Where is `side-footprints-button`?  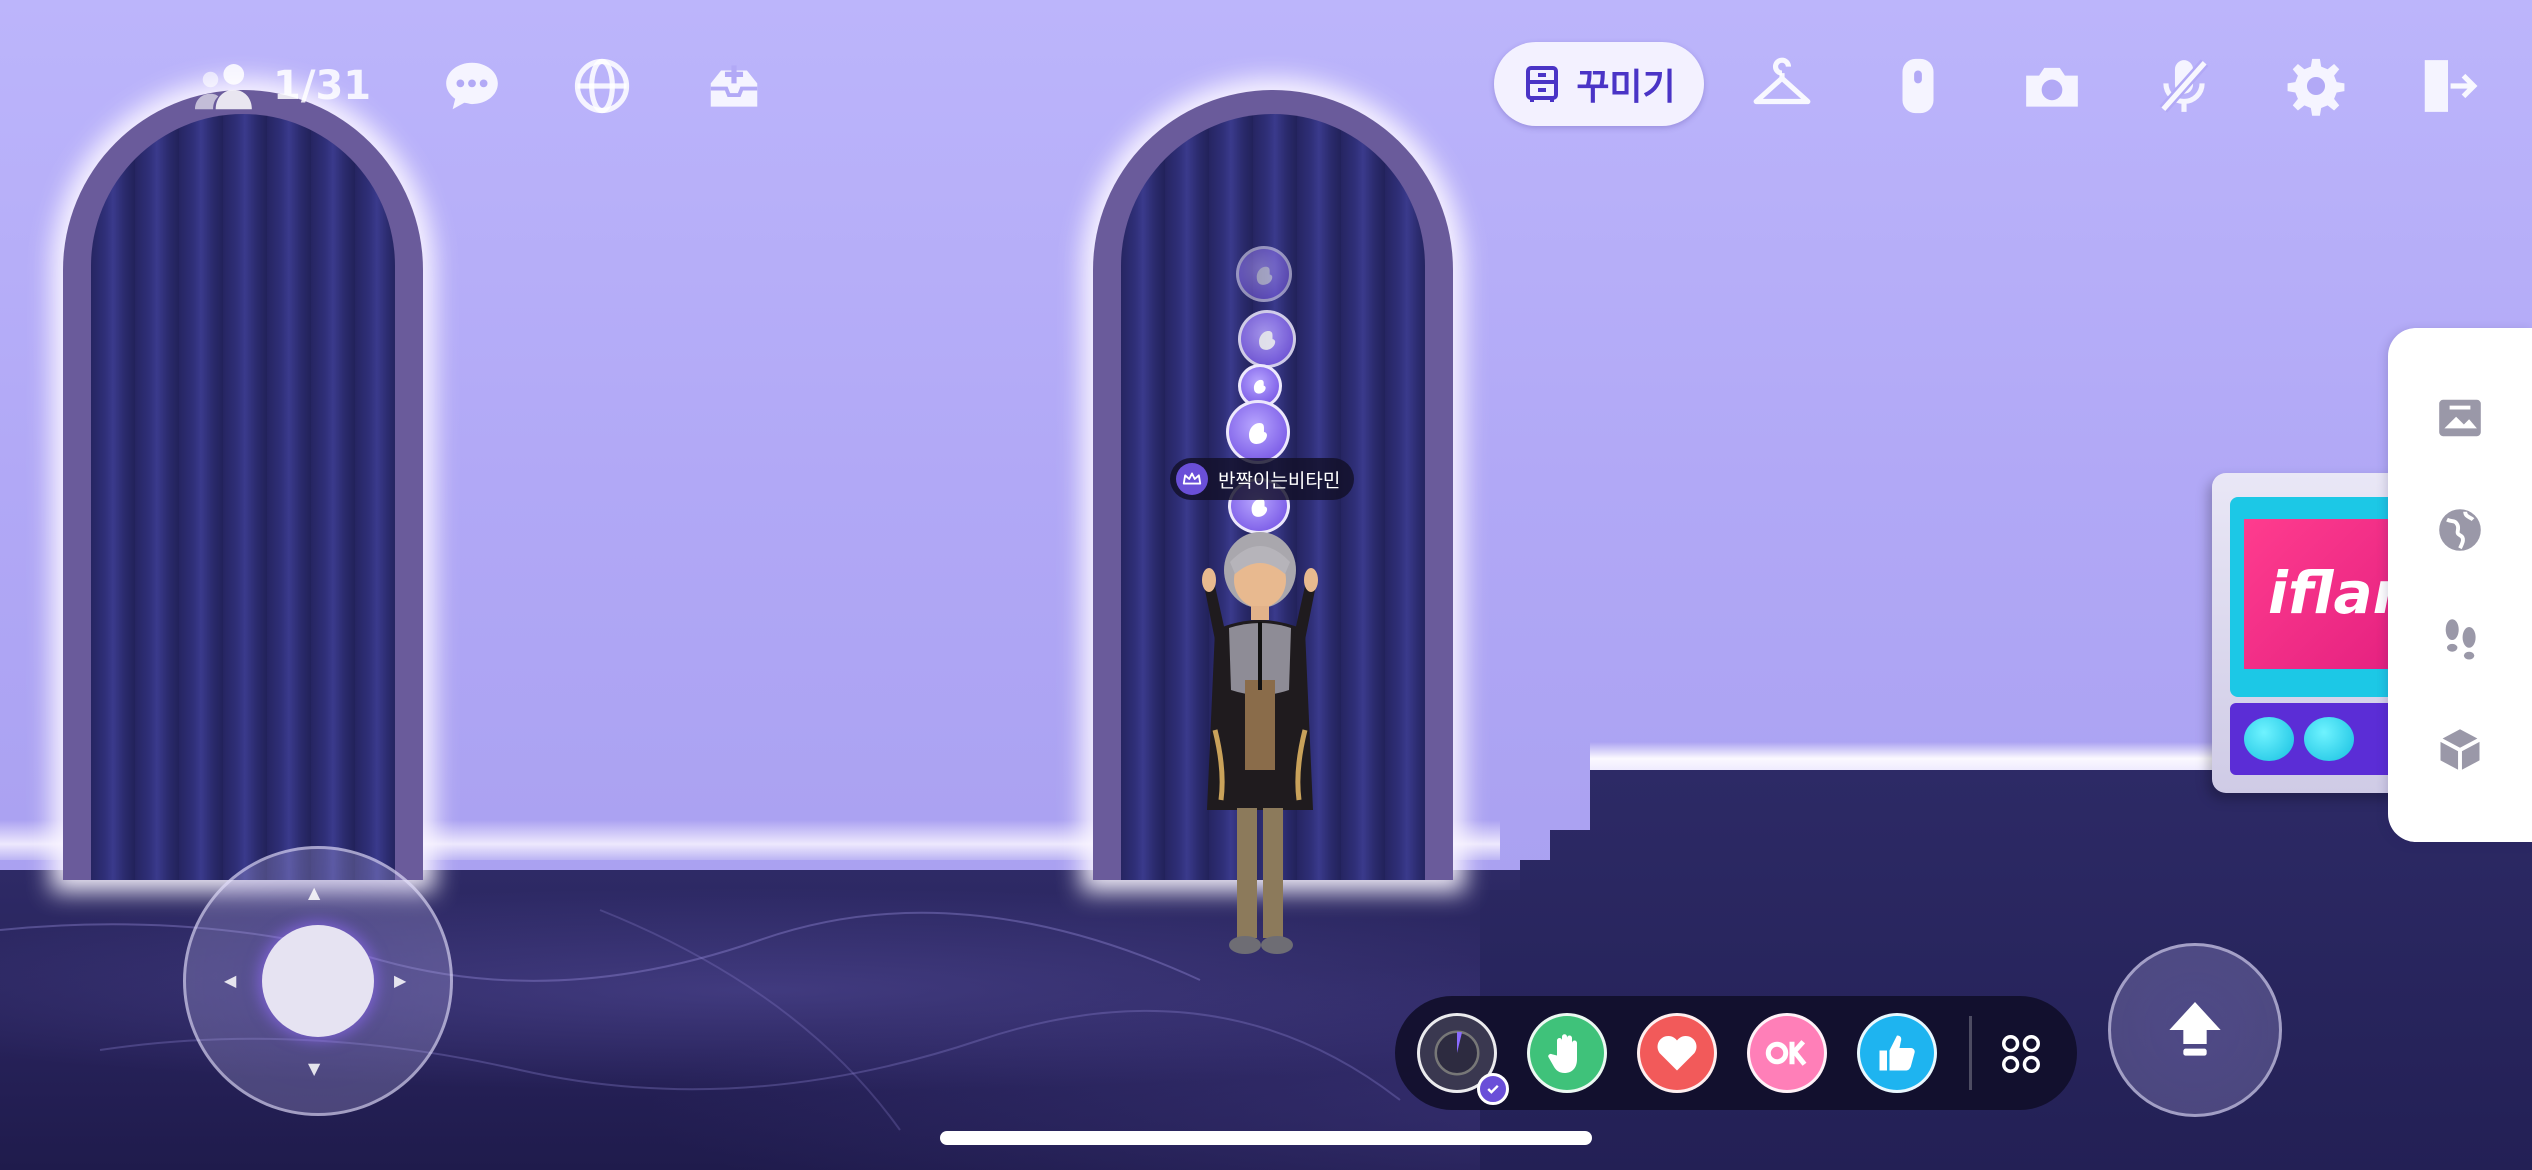 side-footprints-button is located at coordinates (2460, 640).